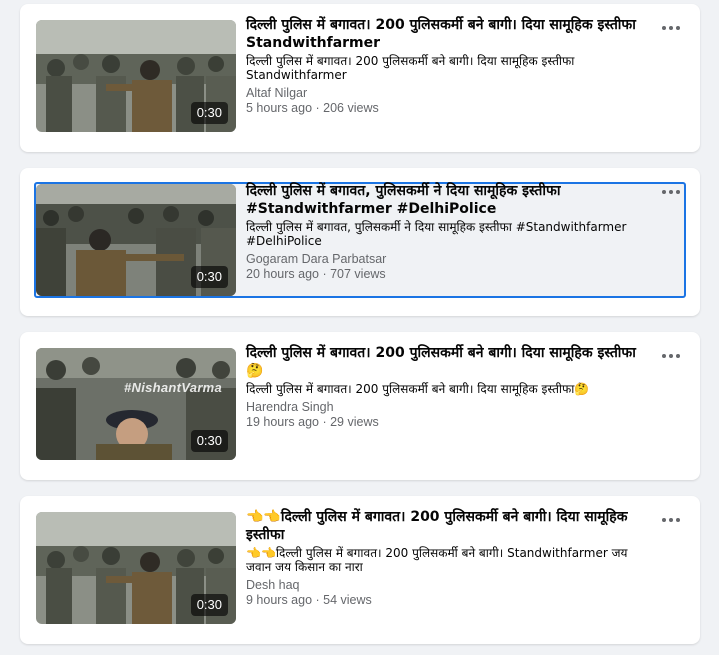 The image size is (719, 655). What do you see at coordinates (309, 600) in the screenshot?
I see `video-meta: 9 hours ago · 54 views` at bounding box center [309, 600].